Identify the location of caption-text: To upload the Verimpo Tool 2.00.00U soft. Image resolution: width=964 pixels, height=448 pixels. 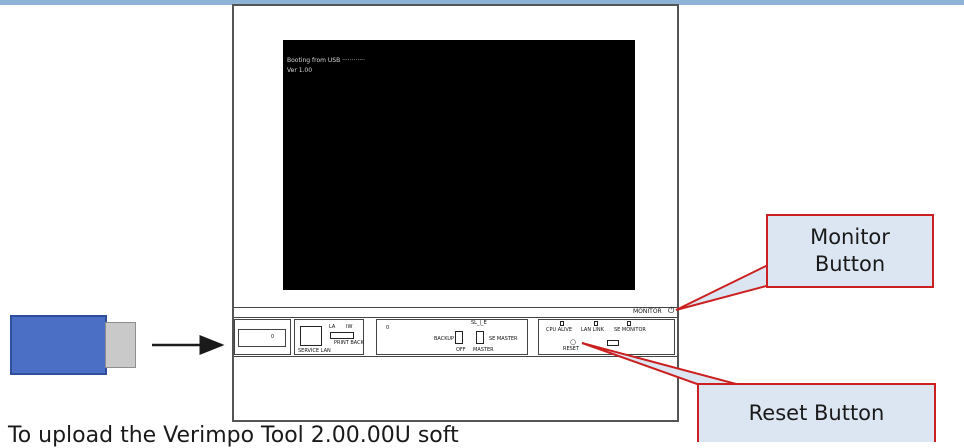
(233, 435).